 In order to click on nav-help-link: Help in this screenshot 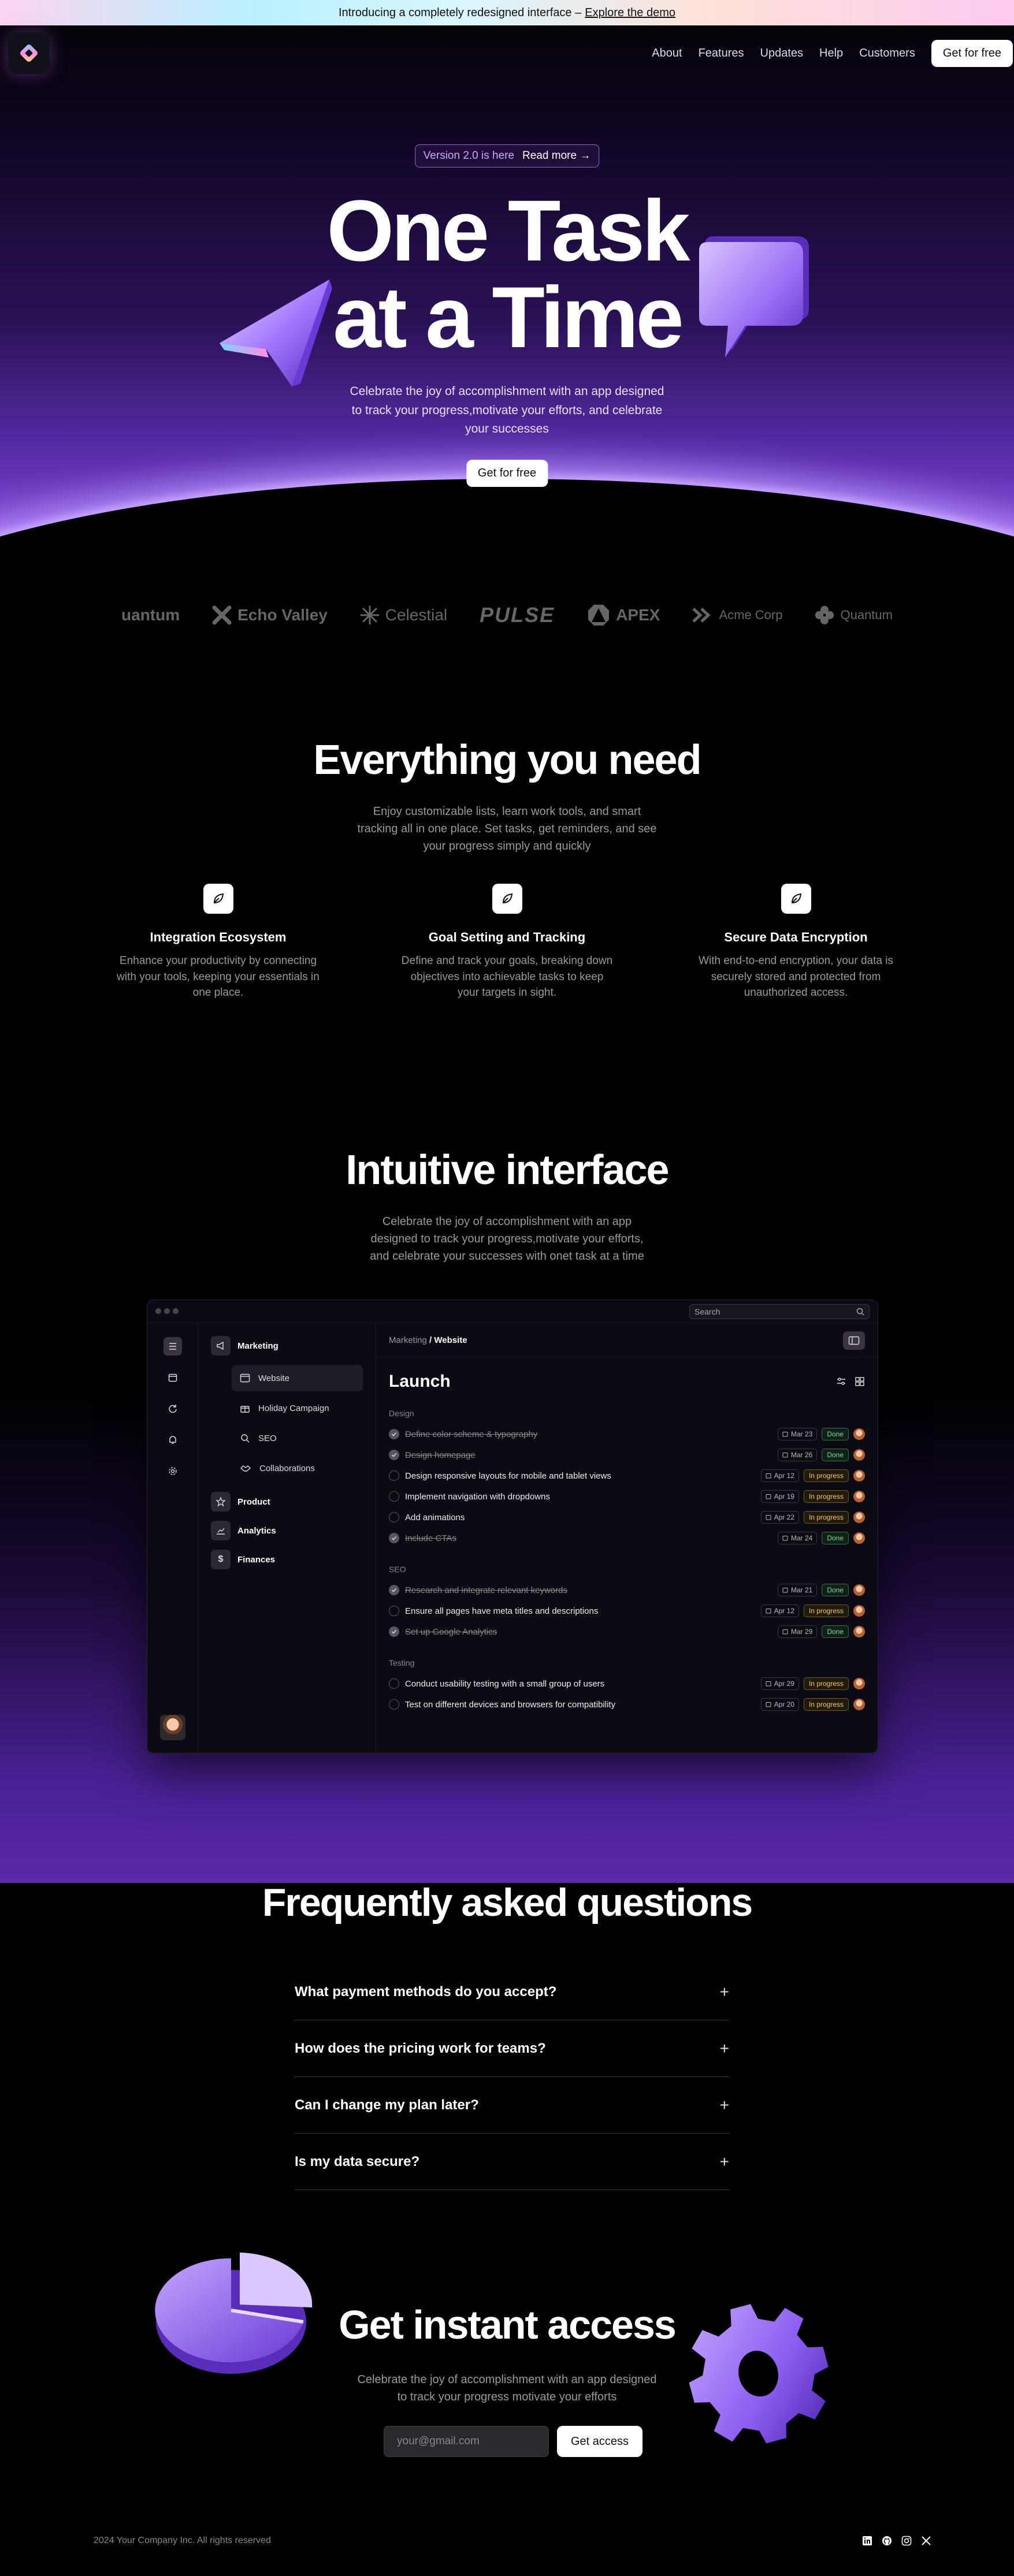, I will do `click(831, 54)`.